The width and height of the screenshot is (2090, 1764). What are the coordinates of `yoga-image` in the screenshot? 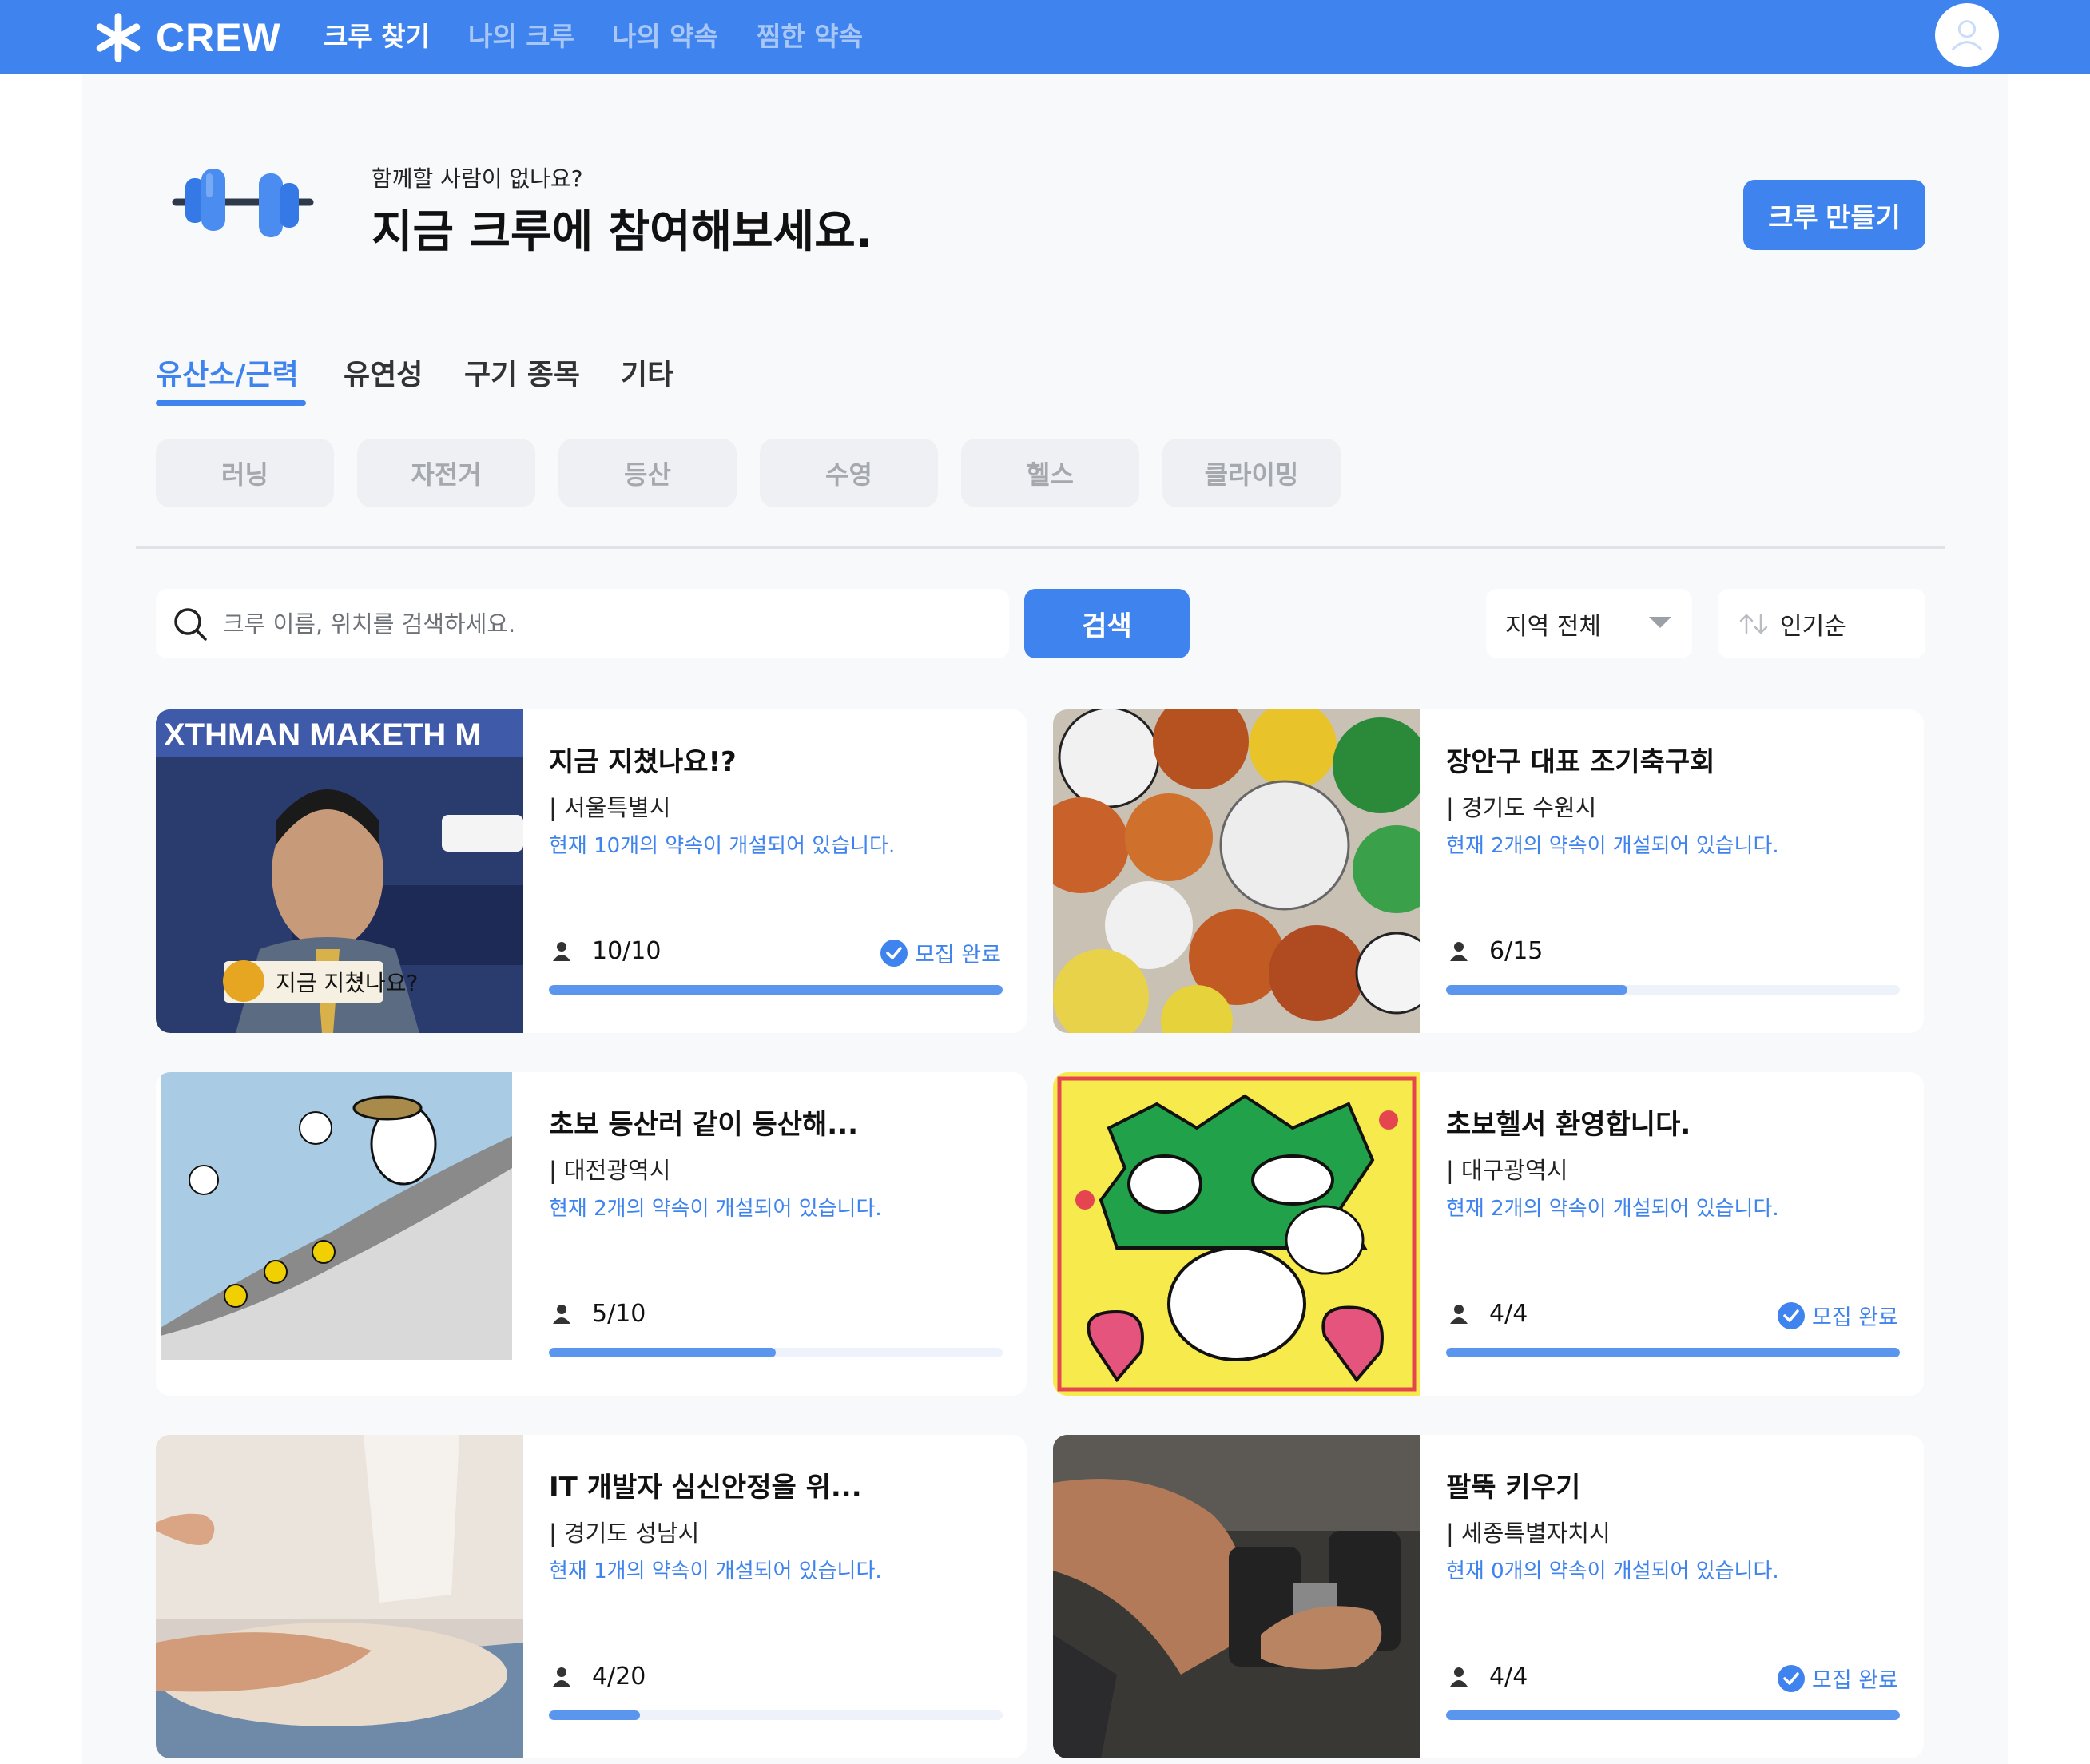 It's located at (339, 1596).